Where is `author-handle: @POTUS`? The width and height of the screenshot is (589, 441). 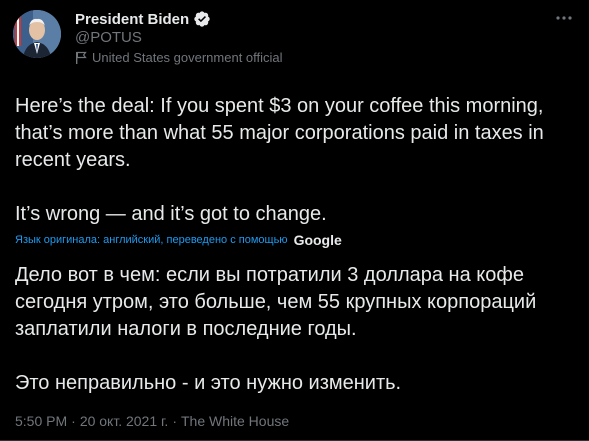
author-handle: @POTUS is located at coordinates (108, 37).